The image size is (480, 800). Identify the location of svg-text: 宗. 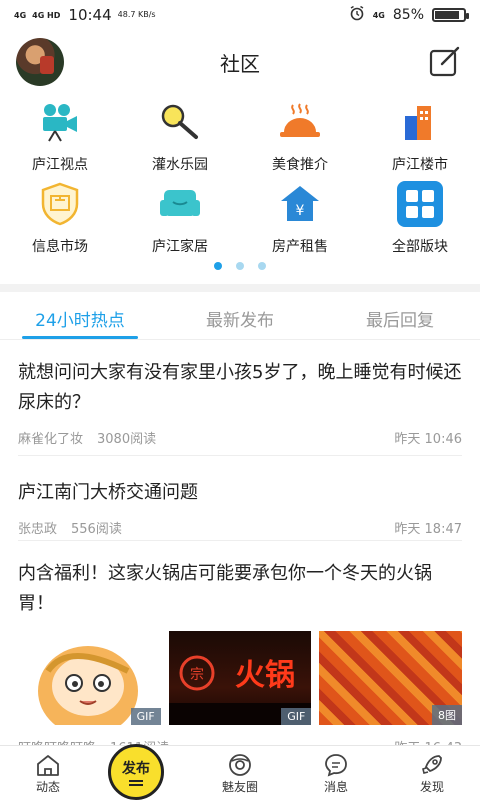
(197, 675).